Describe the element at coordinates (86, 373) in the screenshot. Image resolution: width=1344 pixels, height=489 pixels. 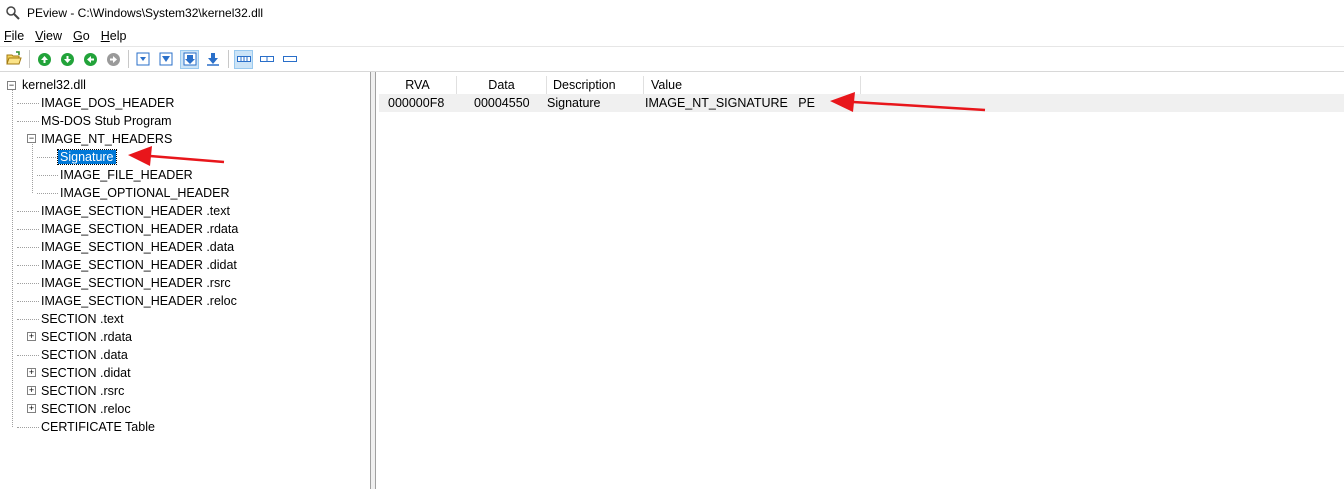
I see `tree-item-section-didat: SECTION .didat` at that location.